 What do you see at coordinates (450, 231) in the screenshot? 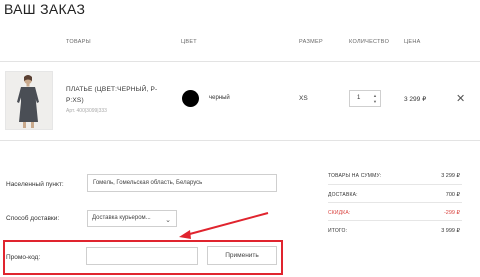
I see `summary-total-value: 3 999 ₽` at bounding box center [450, 231].